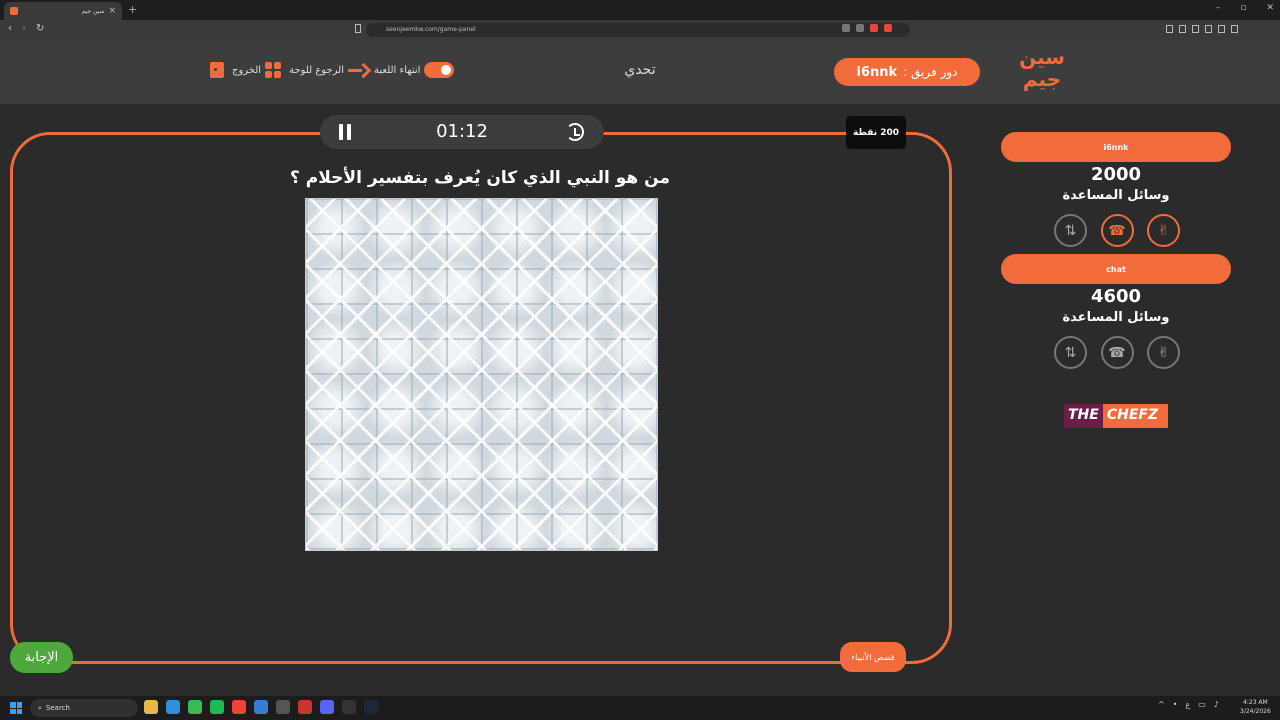 The image size is (1280, 720). What do you see at coordinates (877, 72) in the screenshot?
I see `turn-team-name: i6nnk` at bounding box center [877, 72].